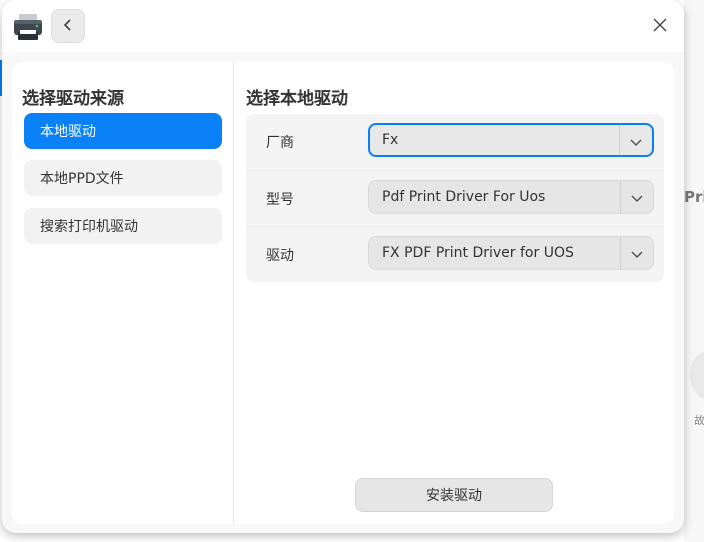  I want to click on driver-combobox: FX PDF Print Driver for UOS, so click(511, 253).